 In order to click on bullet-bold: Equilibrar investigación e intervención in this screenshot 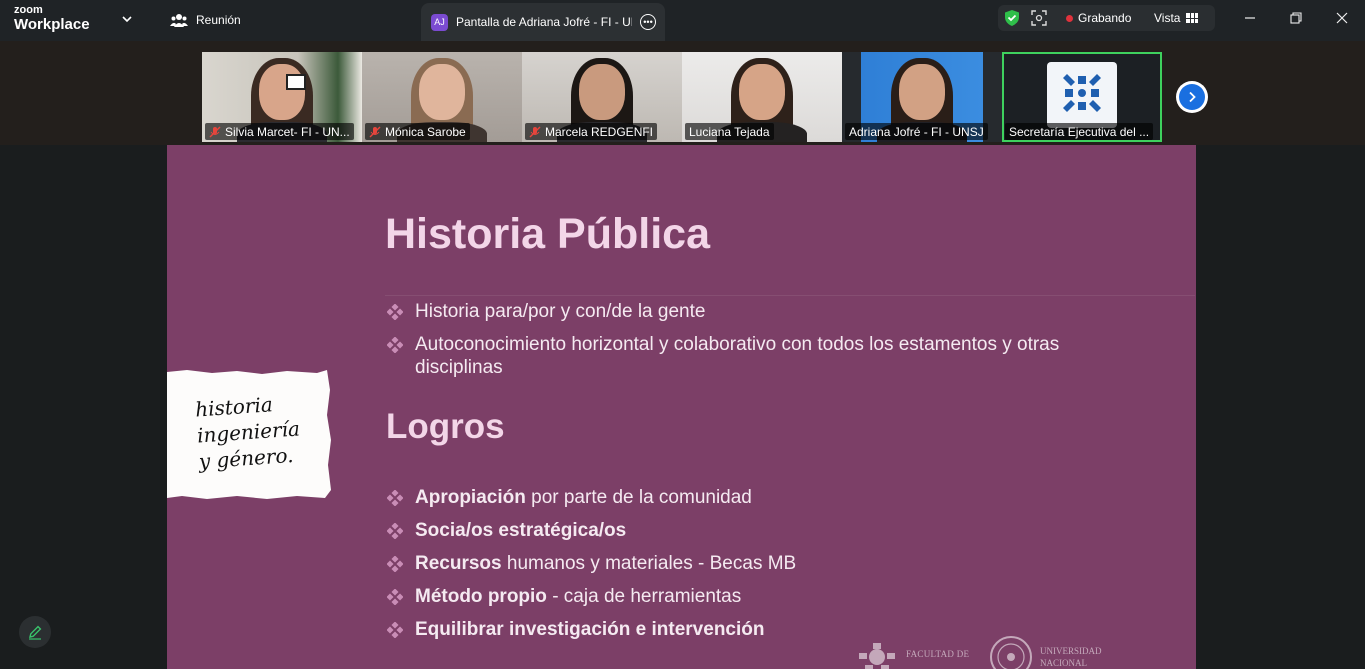, I will do `click(590, 629)`.